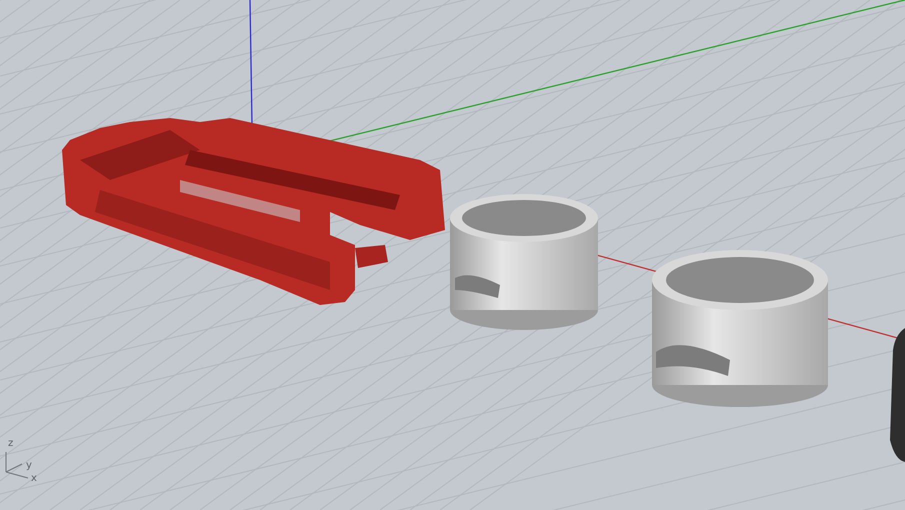  What do you see at coordinates (11, 443) in the screenshot?
I see `axis-label: z` at bounding box center [11, 443].